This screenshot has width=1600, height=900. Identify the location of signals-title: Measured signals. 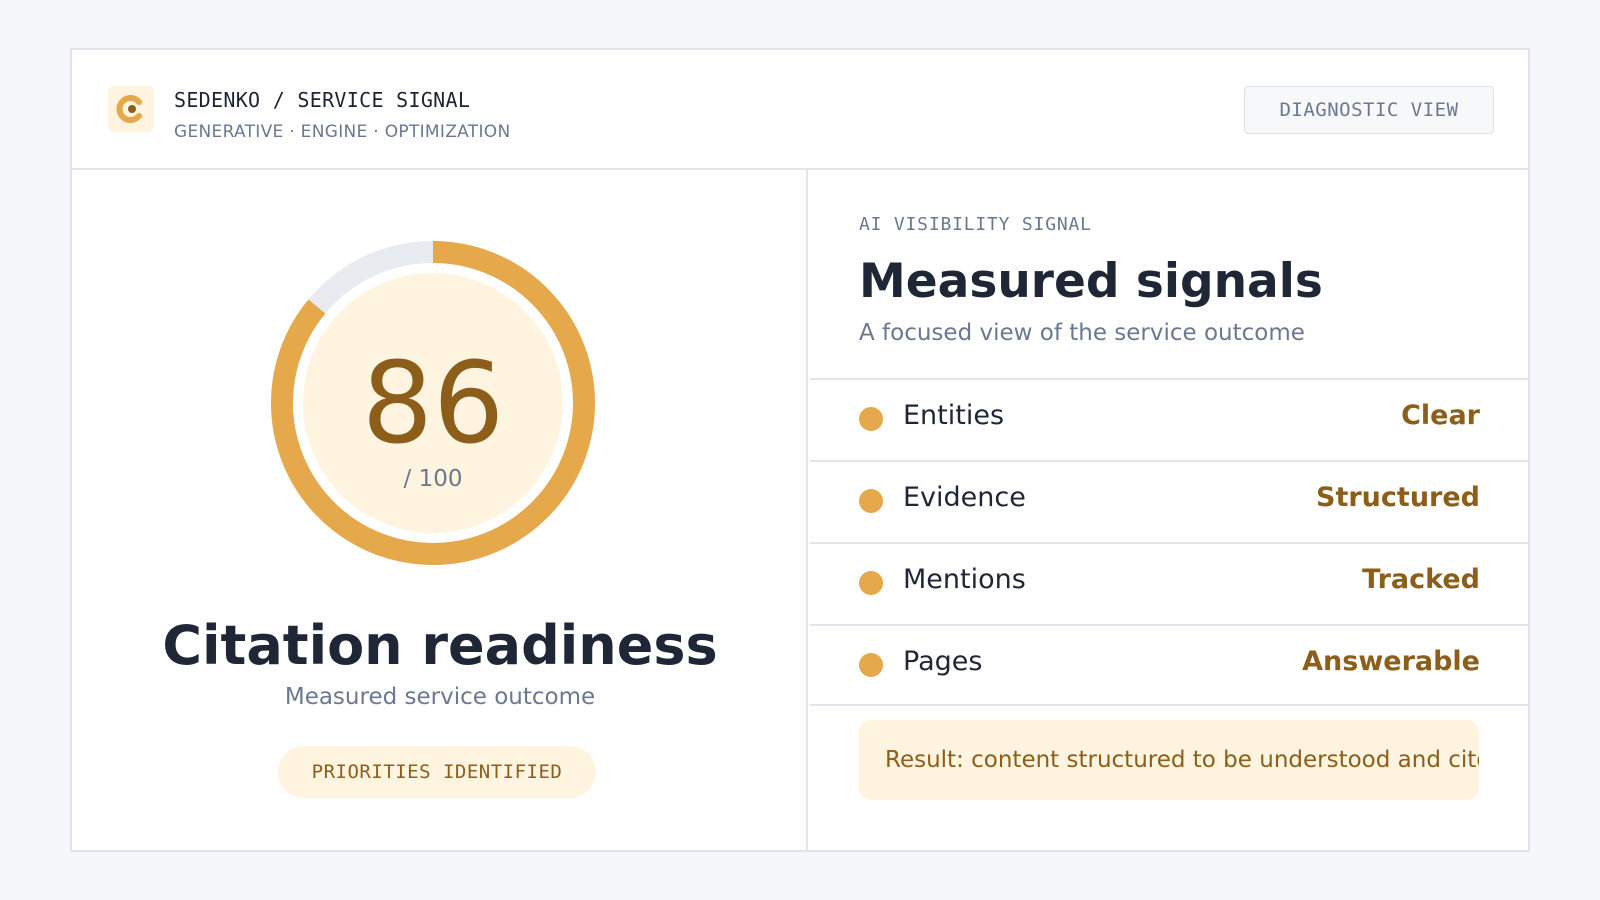
(1091, 281).